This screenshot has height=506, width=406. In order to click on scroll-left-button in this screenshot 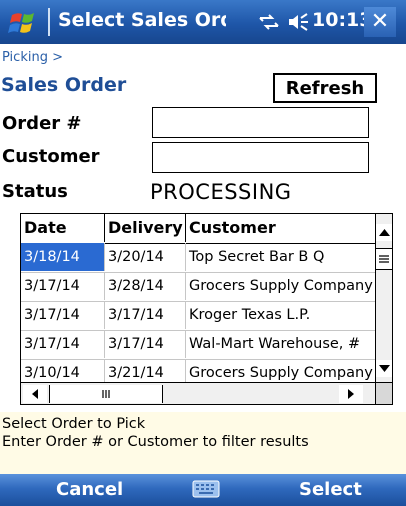, I will do `click(35, 394)`.